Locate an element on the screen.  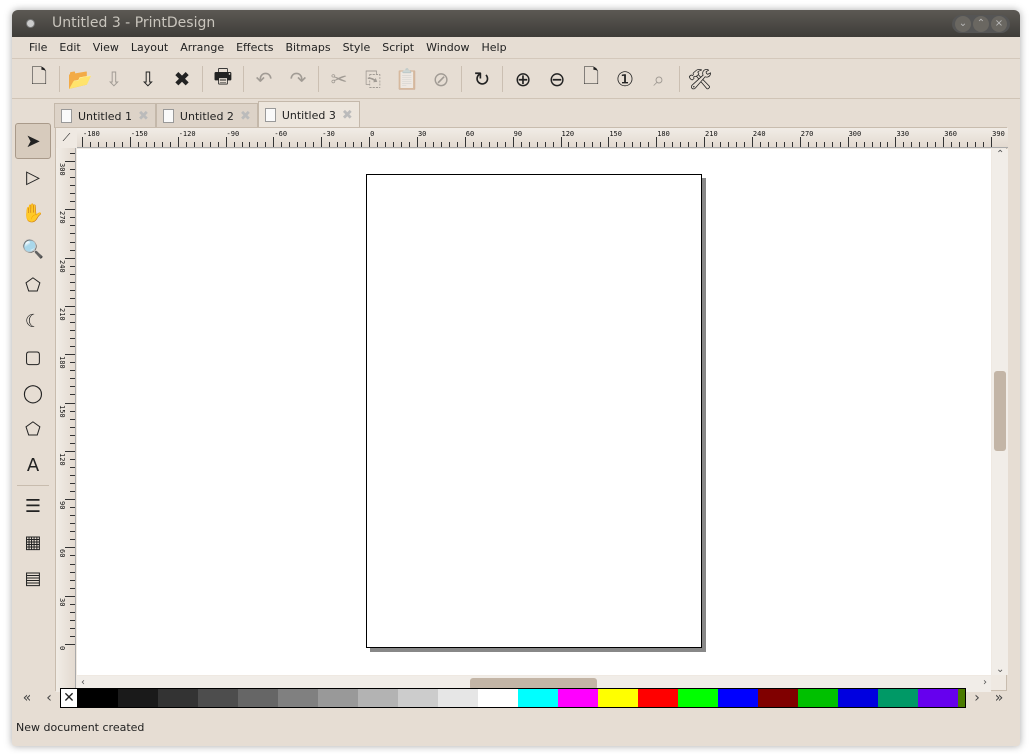
hand-pan-button: ✋ is located at coordinates (33, 213).